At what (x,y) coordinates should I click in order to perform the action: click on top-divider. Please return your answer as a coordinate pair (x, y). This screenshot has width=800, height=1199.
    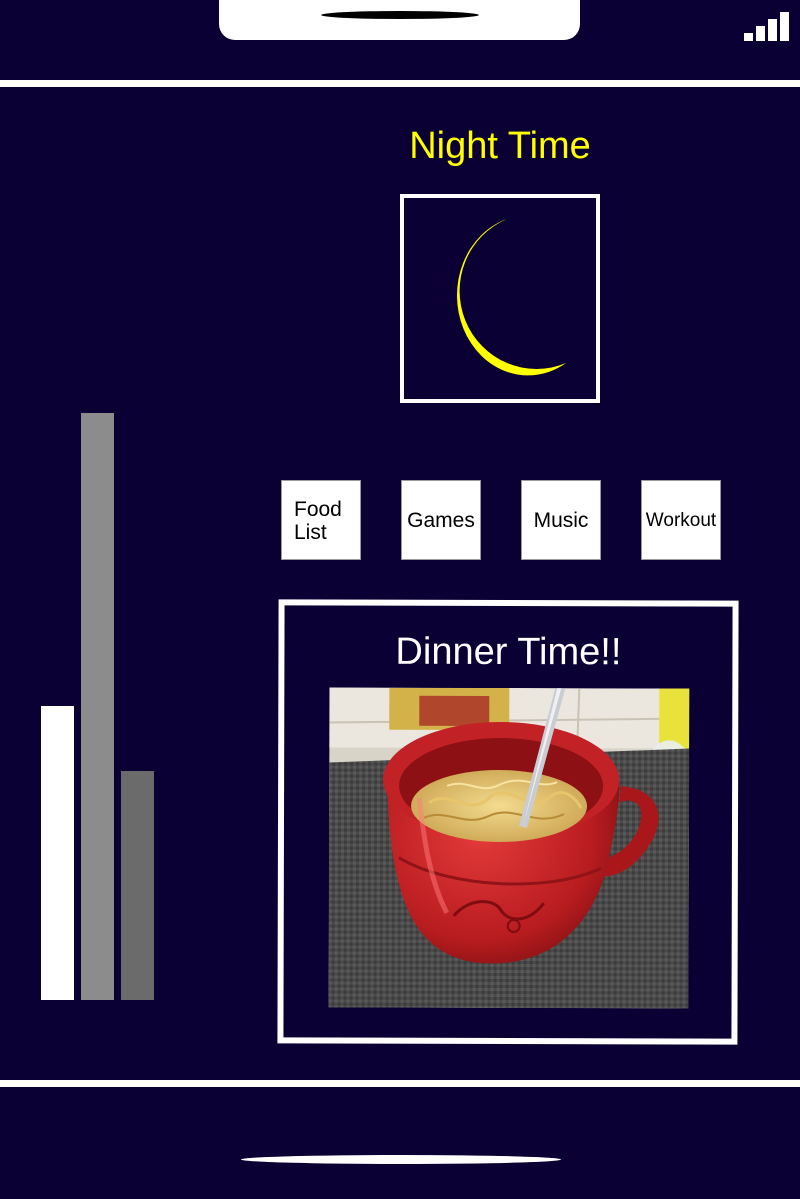
    Looking at the image, I should click on (400, 83).